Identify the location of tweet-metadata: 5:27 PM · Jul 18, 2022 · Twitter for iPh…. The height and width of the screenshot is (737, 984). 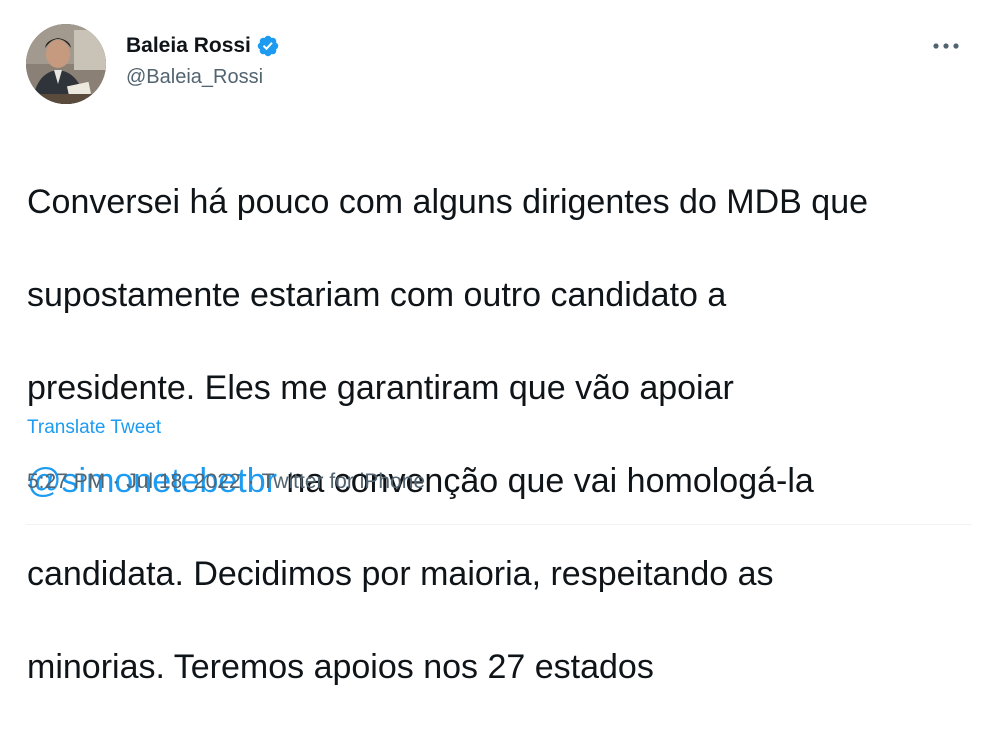
(226, 482).